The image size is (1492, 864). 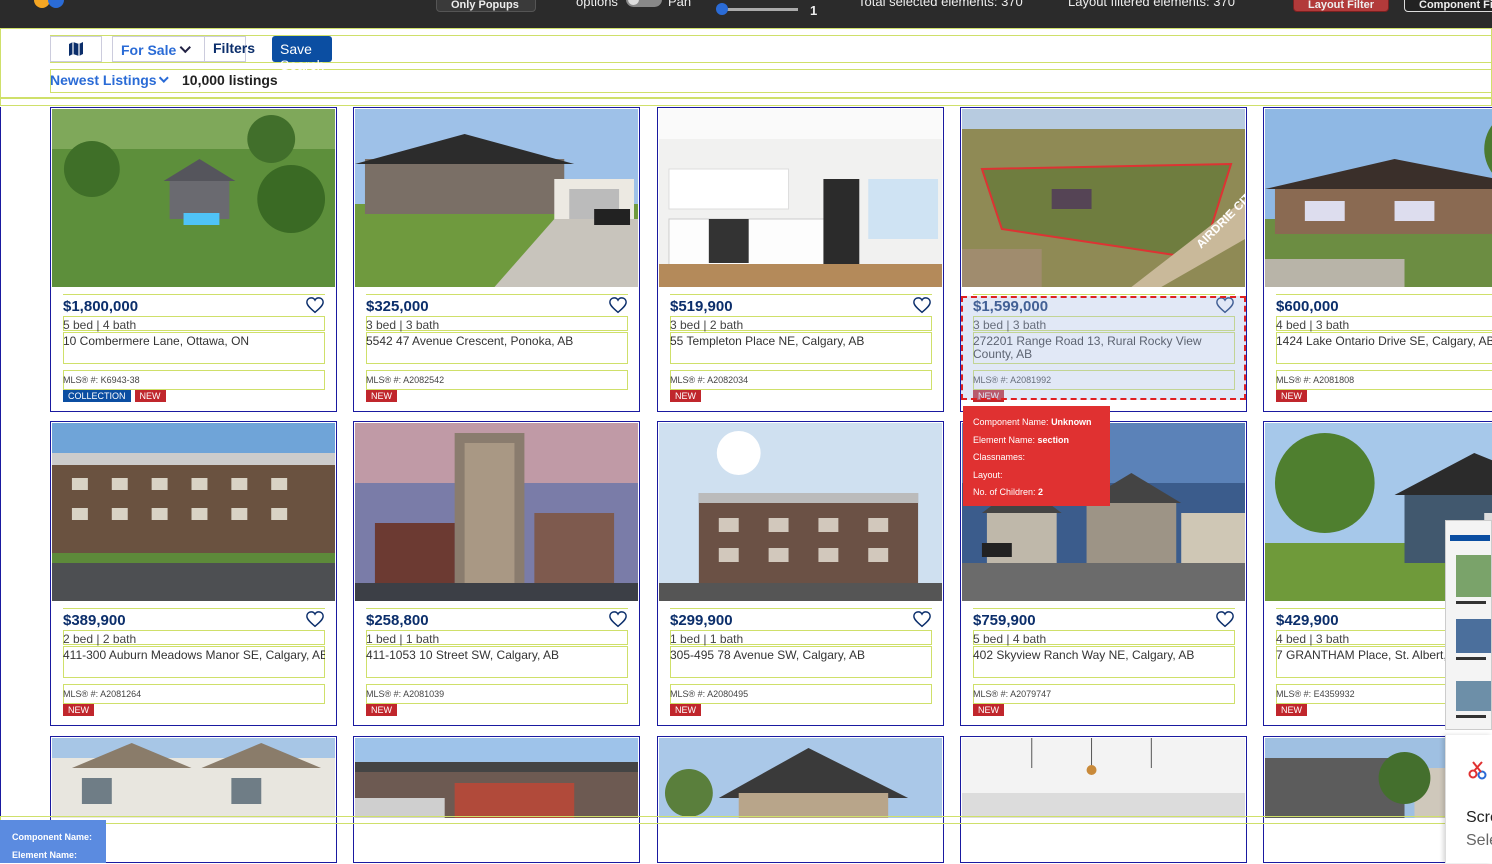 What do you see at coordinates (1341, 6) in the screenshot?
I see `layout-filter-button: Layout Filter` at bounding box center [1341, 6].